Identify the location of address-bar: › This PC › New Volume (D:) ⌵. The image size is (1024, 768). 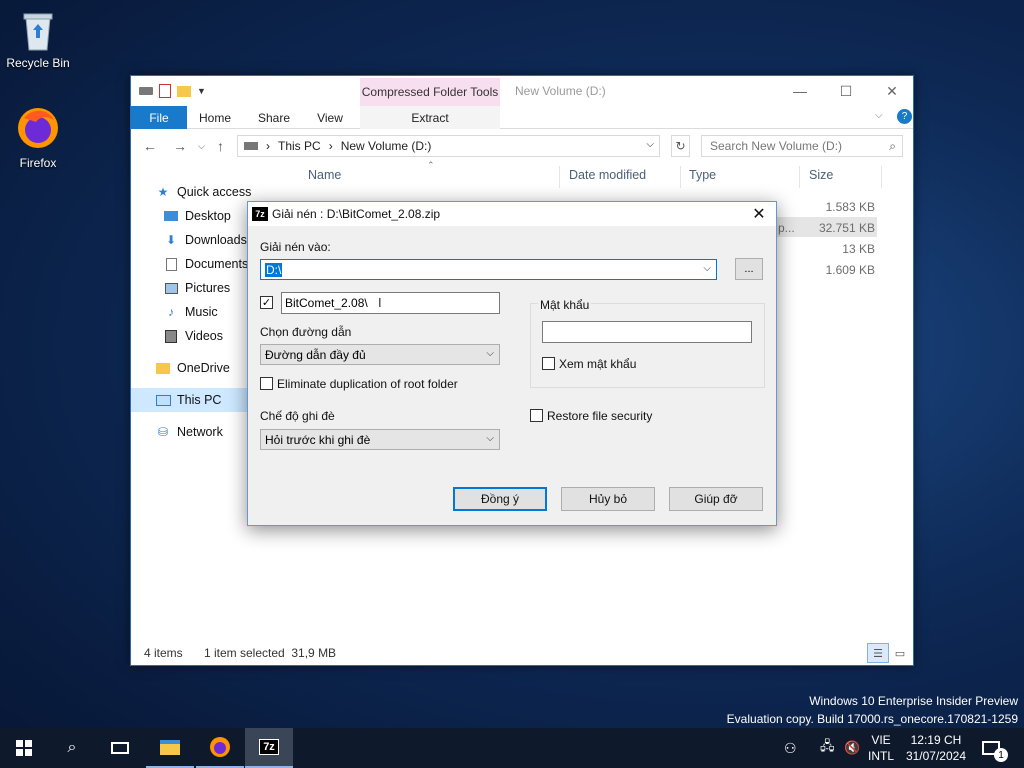
(448, 146).